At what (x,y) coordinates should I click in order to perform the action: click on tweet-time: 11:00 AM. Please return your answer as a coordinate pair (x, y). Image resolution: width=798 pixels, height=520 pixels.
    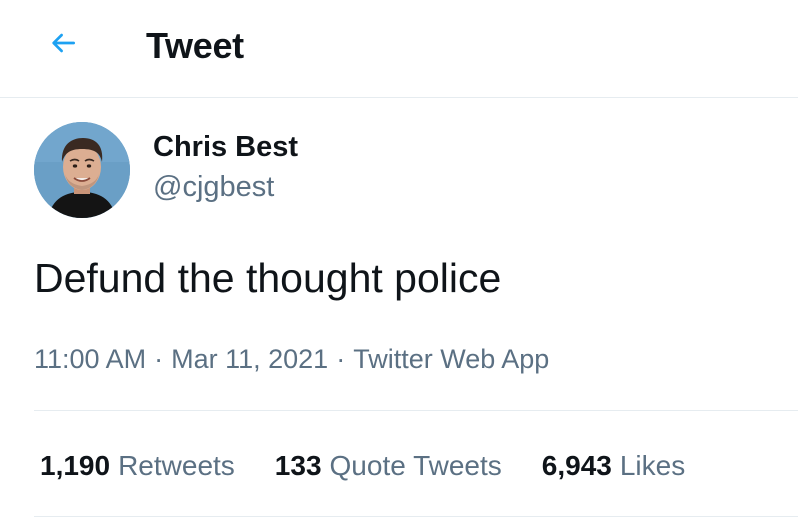
    Looking at the image, I should click on (90, 359).